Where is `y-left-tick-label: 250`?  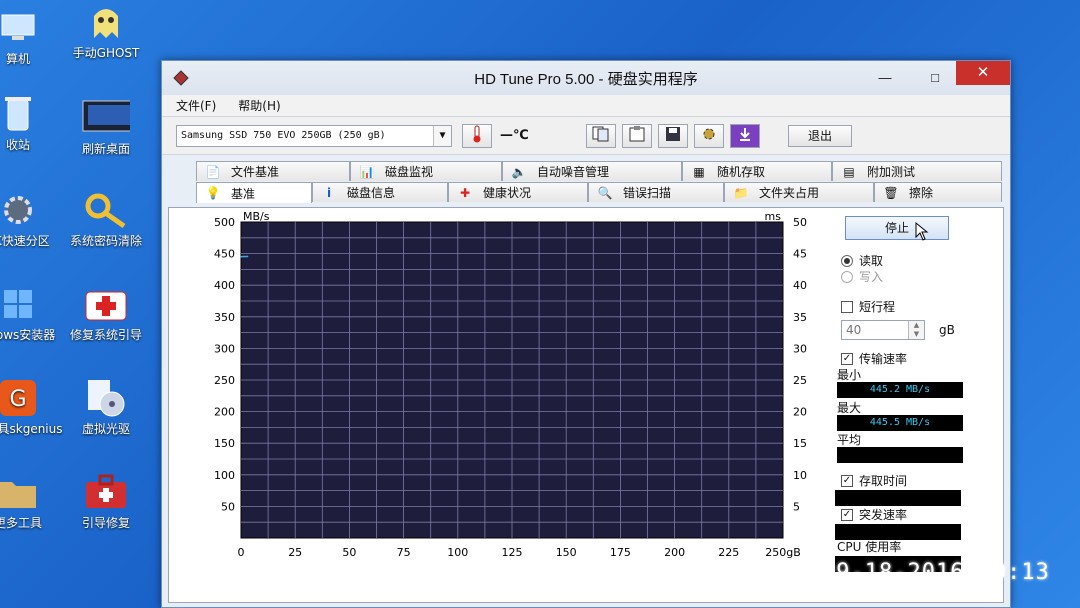
y-left-tick-label: 250 is located at coordinates (224, 380).